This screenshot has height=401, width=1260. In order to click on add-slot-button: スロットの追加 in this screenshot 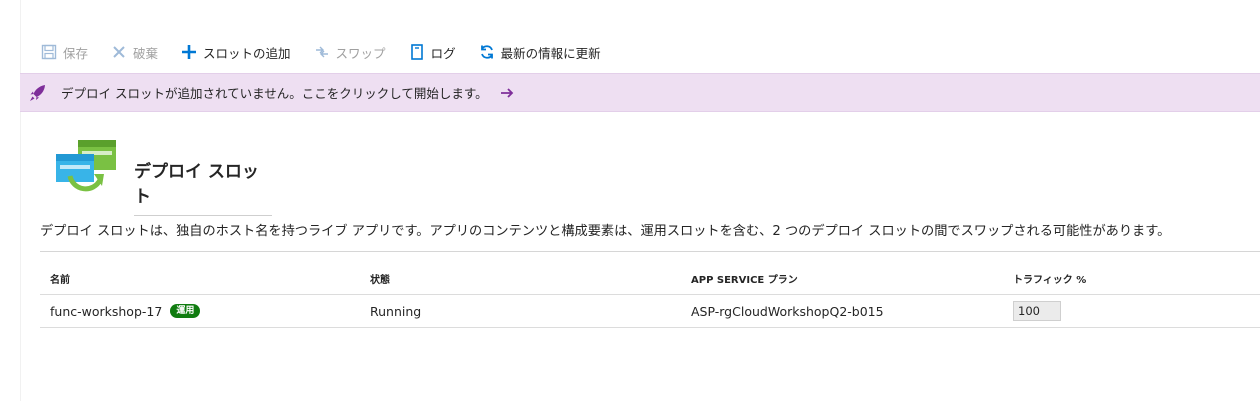, I will do `click(235, 52)`.